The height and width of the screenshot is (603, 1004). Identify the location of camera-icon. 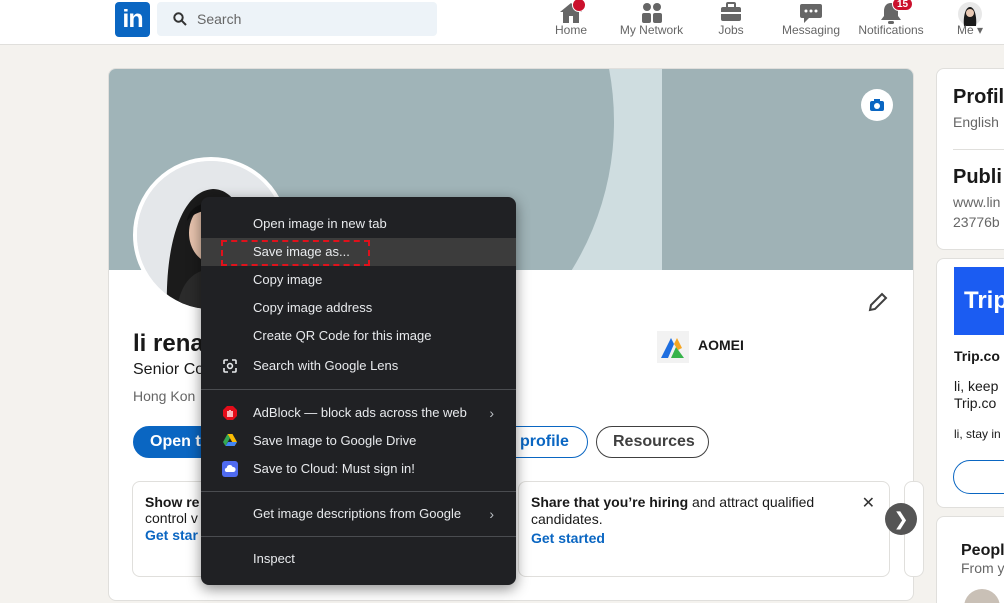
(877, 105).